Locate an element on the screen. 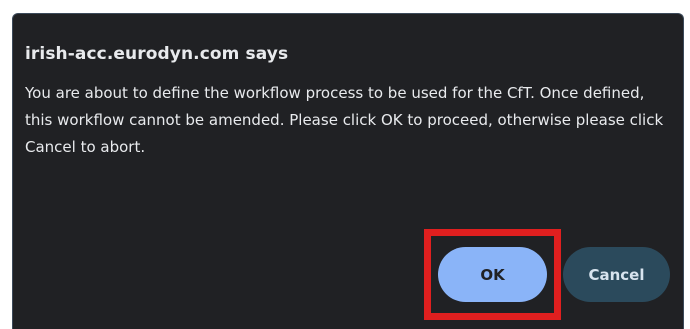 Image resolution: width=690 pixels, height=329 pixels. dialog-title: irish-acc.eurodyn.com says is located at coordinates (157, 54).